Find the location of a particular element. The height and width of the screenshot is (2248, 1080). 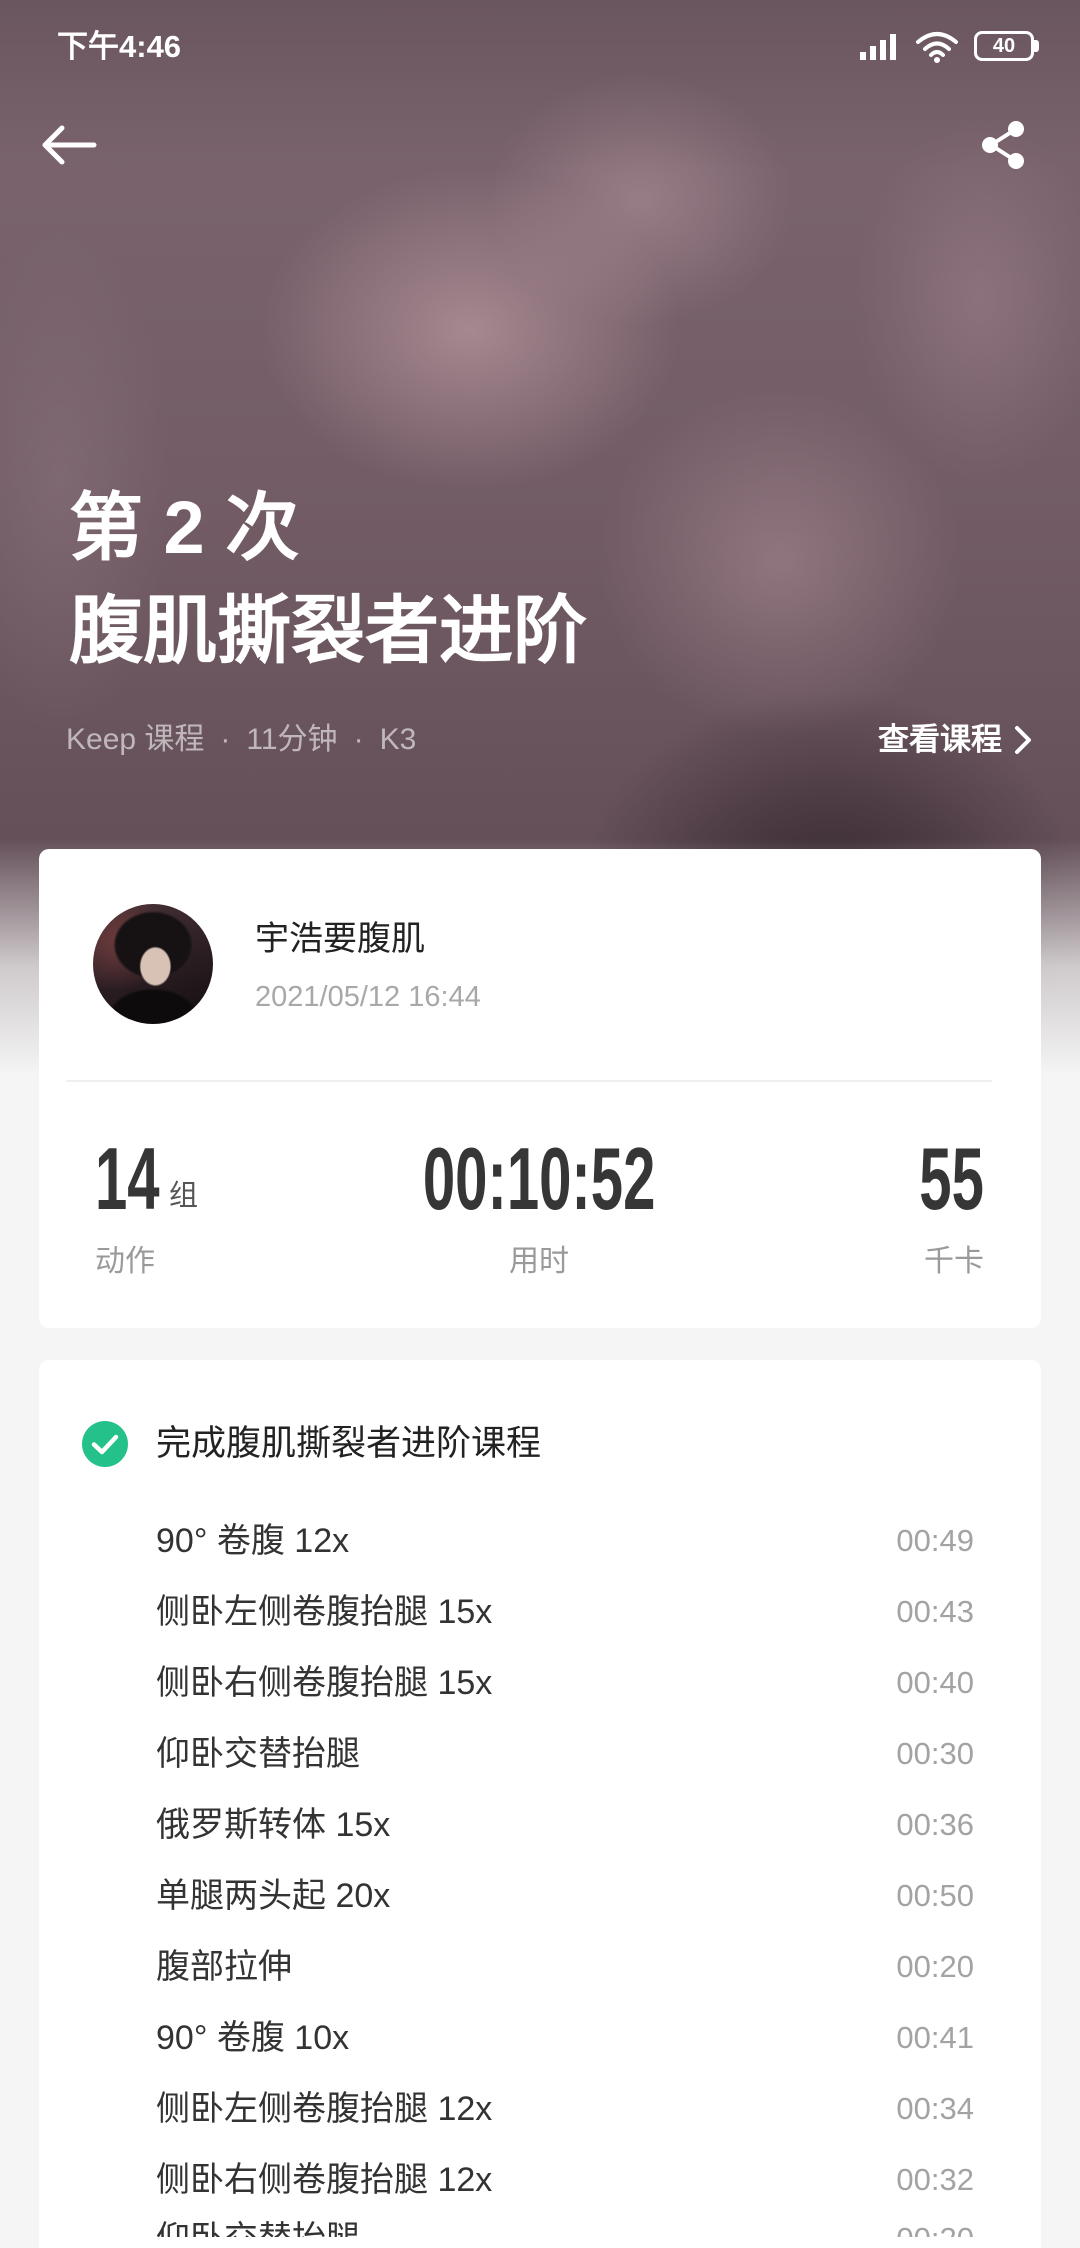

exercise-time: 00:36 is located at coordinates (935, 1824).